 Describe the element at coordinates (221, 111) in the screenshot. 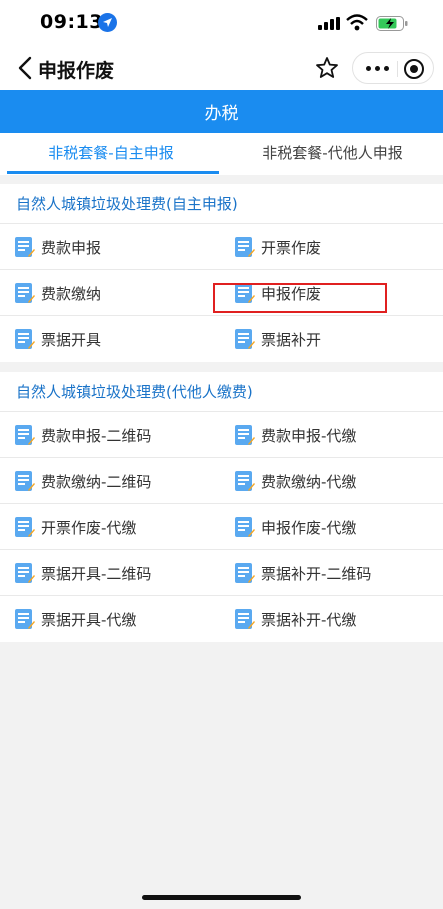

I see `banner-title: 办税` at that location.